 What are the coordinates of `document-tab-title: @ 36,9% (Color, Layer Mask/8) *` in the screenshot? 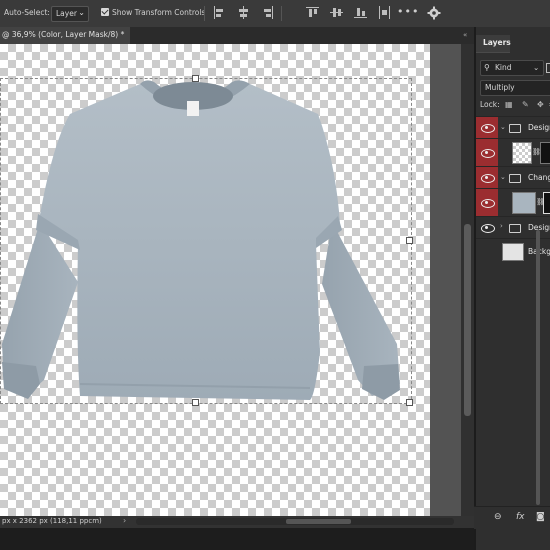 It's located at (63, 34).